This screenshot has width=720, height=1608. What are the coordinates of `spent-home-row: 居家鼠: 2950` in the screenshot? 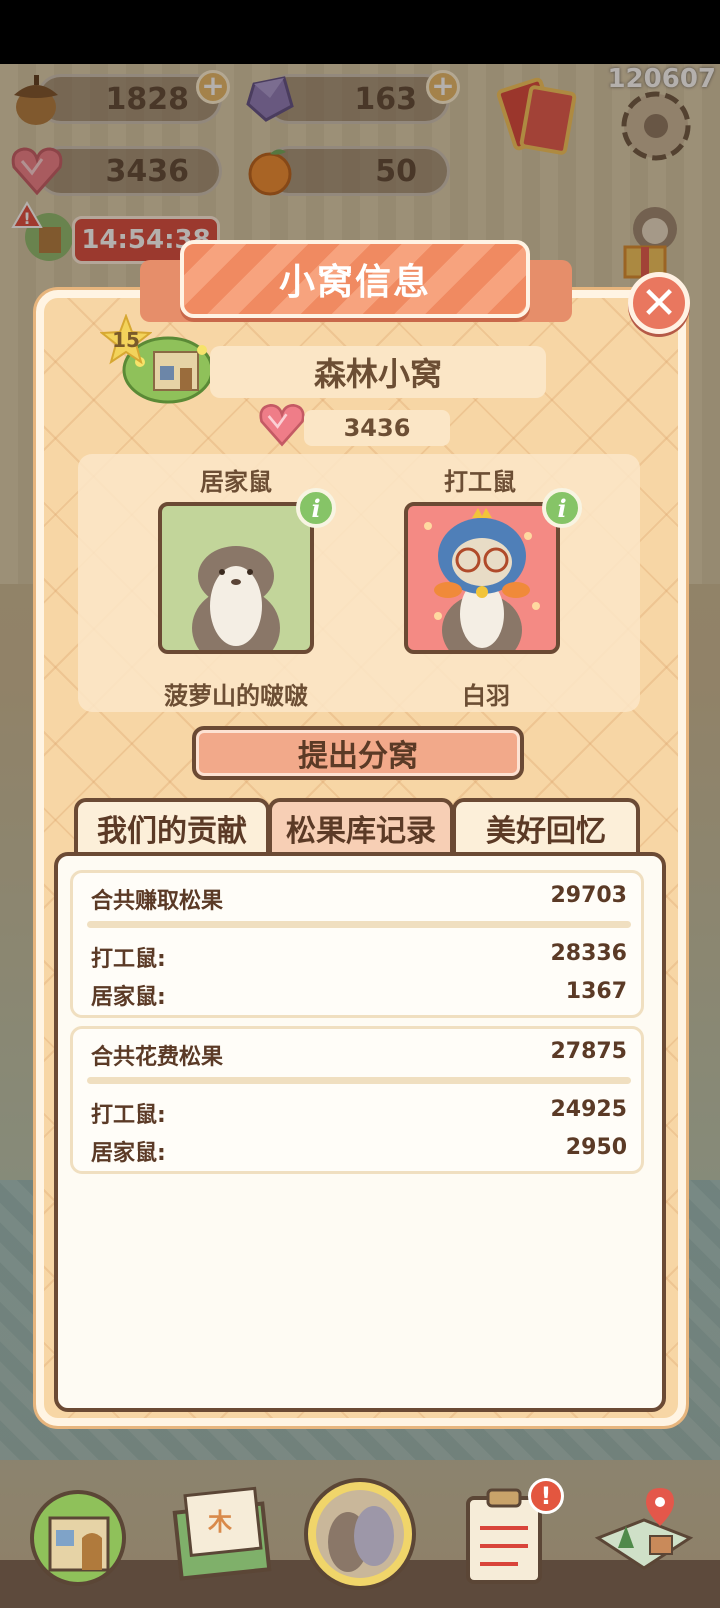 It's located at (359, 1151).